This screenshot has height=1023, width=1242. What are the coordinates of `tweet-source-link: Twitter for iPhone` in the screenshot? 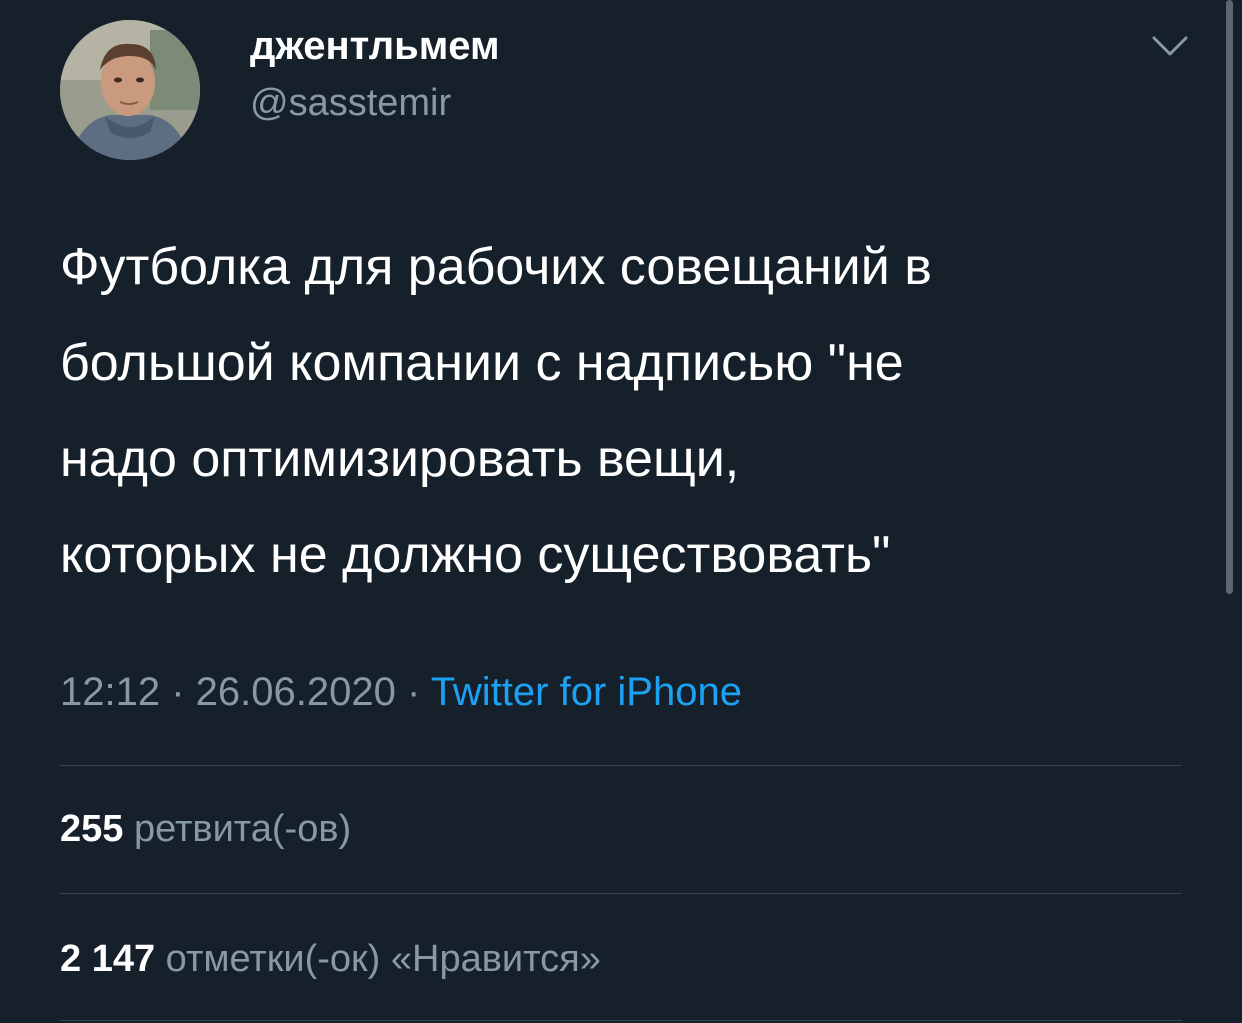 It's located at (586, 692).